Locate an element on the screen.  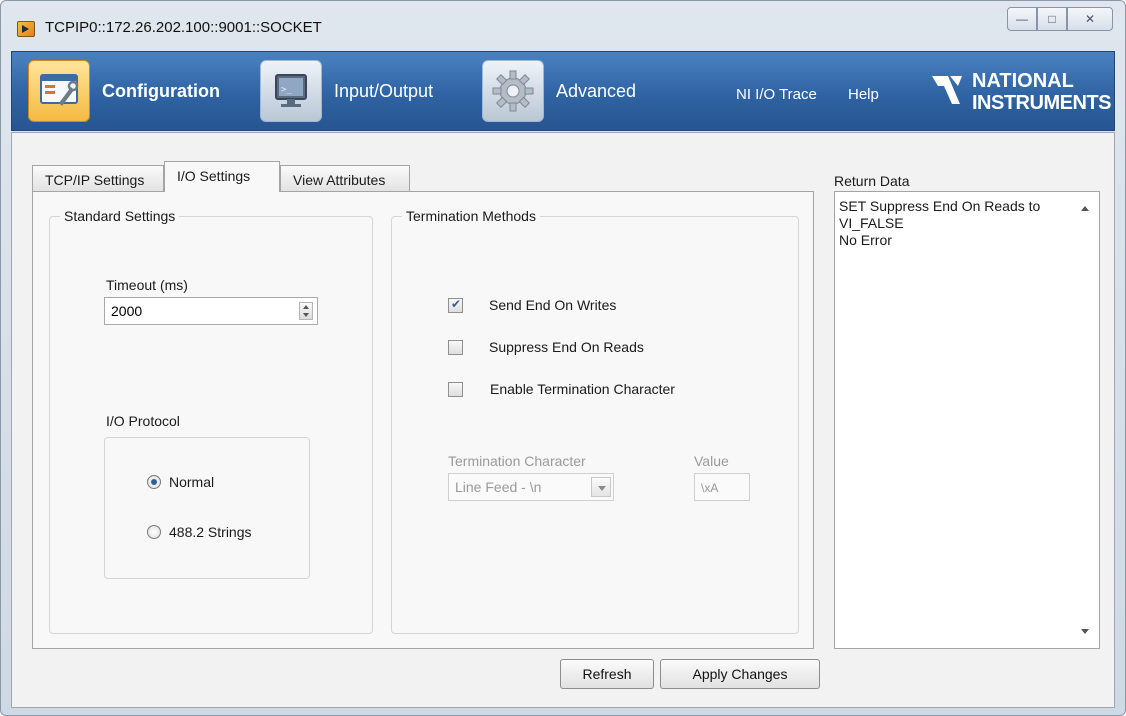
advanced-label: Advanced is located at coordinates (596, 90).